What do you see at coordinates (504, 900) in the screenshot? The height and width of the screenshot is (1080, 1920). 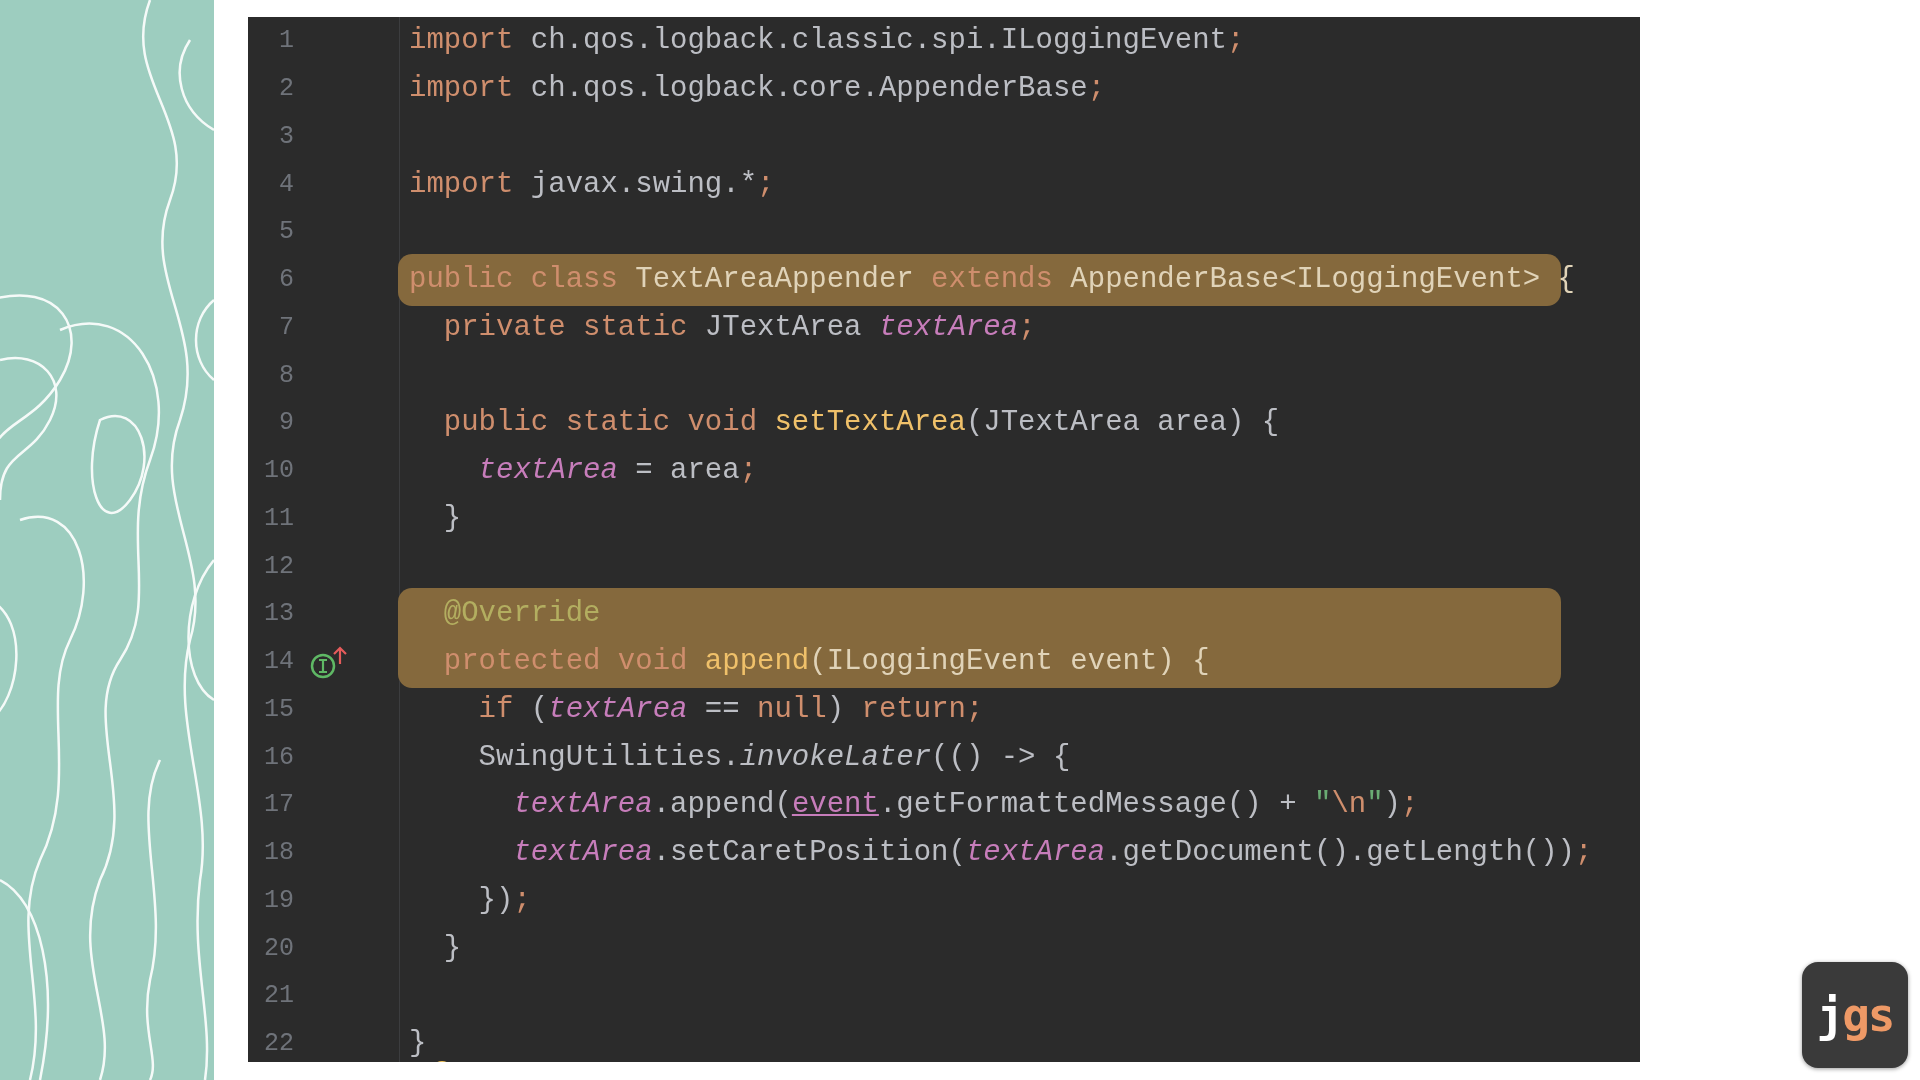 I see `code-line: });` at bounding box center [504, 900].